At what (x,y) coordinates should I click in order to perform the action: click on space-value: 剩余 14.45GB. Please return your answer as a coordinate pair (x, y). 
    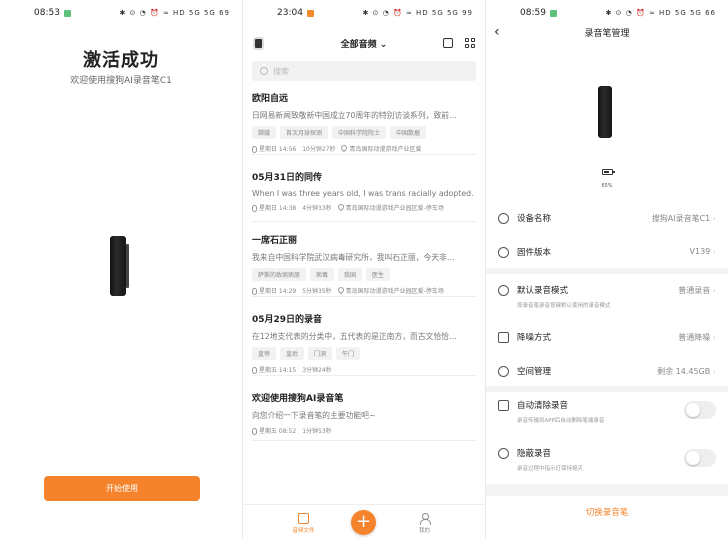
    Looking at the image, I should click on (686, 371).